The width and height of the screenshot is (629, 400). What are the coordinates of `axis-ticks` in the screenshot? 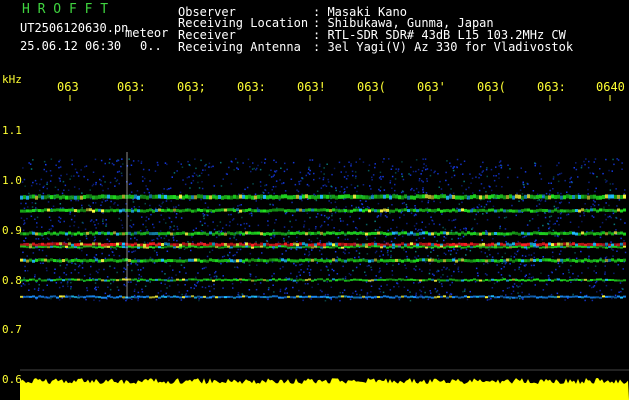 It's located at (340, 98).